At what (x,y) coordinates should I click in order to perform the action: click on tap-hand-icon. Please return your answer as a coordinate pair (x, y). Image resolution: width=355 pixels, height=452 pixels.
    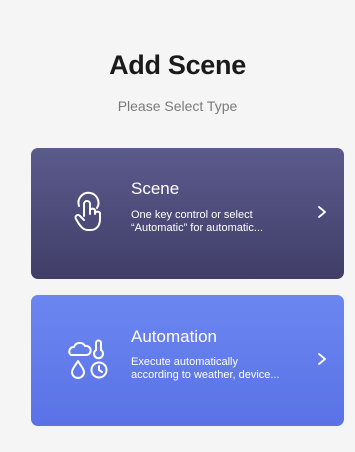
    Looking at the image, I should click on (90, 211).